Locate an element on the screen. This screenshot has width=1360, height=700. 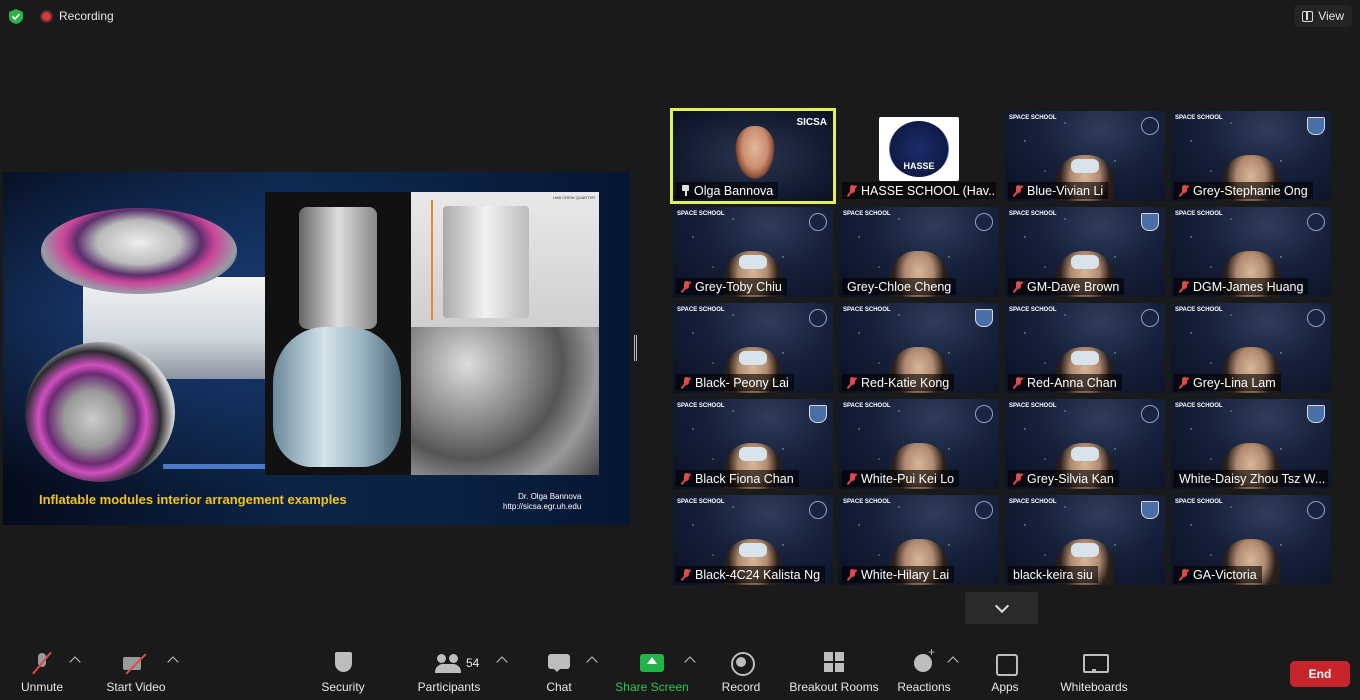
participant-tile: SPACE SCHOOL Black- Peony Lai is located at coordinates (753, 348).